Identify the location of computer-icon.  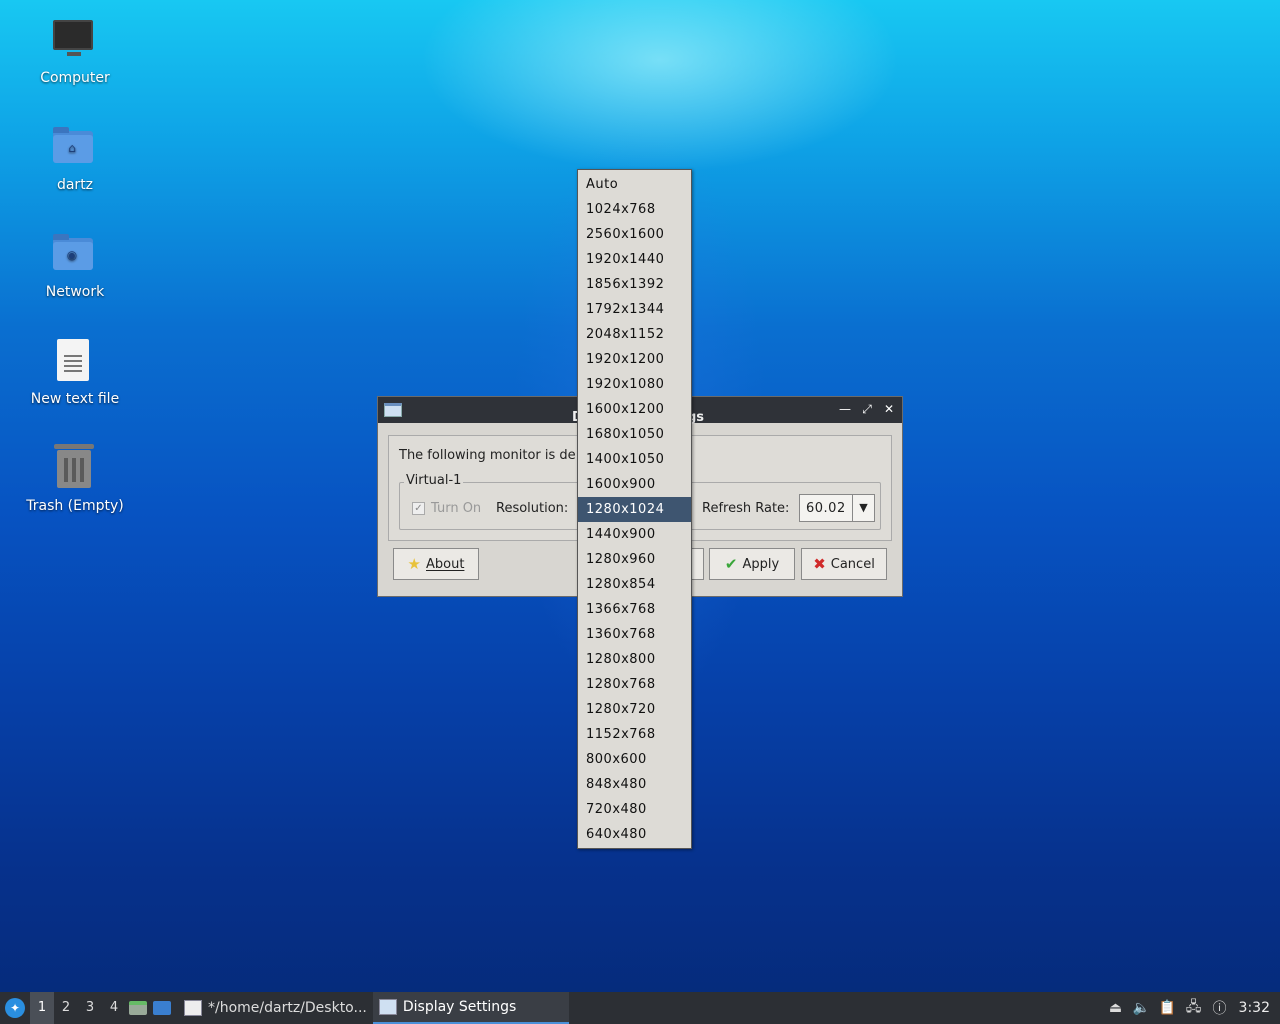
(75, 40).